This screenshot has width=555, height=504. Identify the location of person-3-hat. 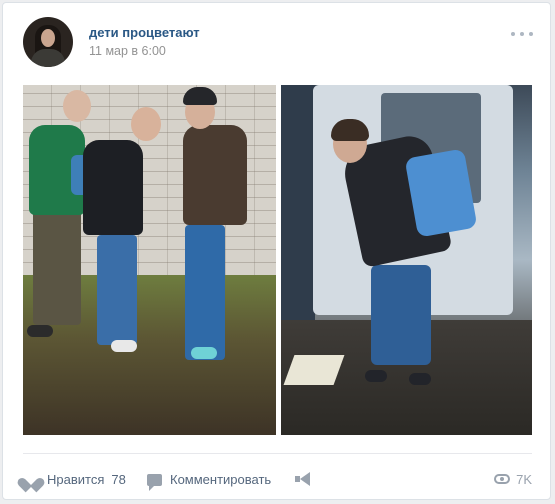
(200, 96).